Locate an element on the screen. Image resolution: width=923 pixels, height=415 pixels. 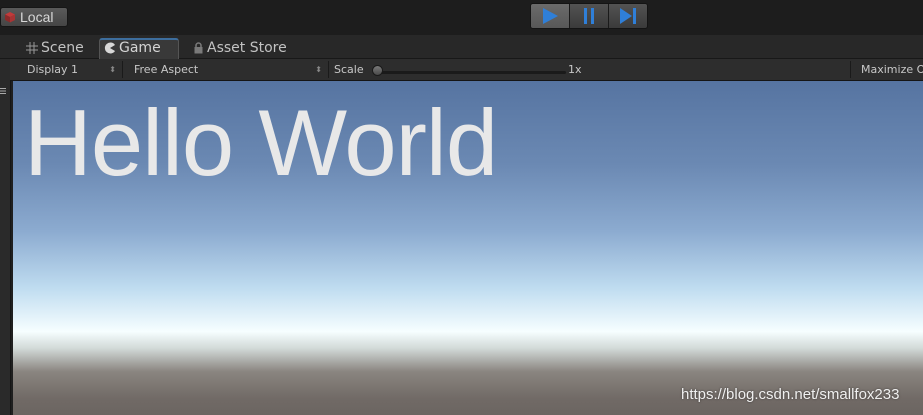
display-dropdown: Display 1 ⬍ is located at coordinates (67, 69).